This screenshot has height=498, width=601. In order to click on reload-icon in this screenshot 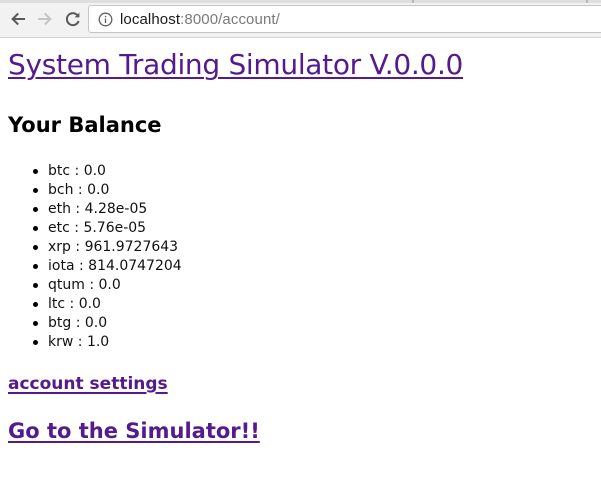, I will do `click(72, 19)`.